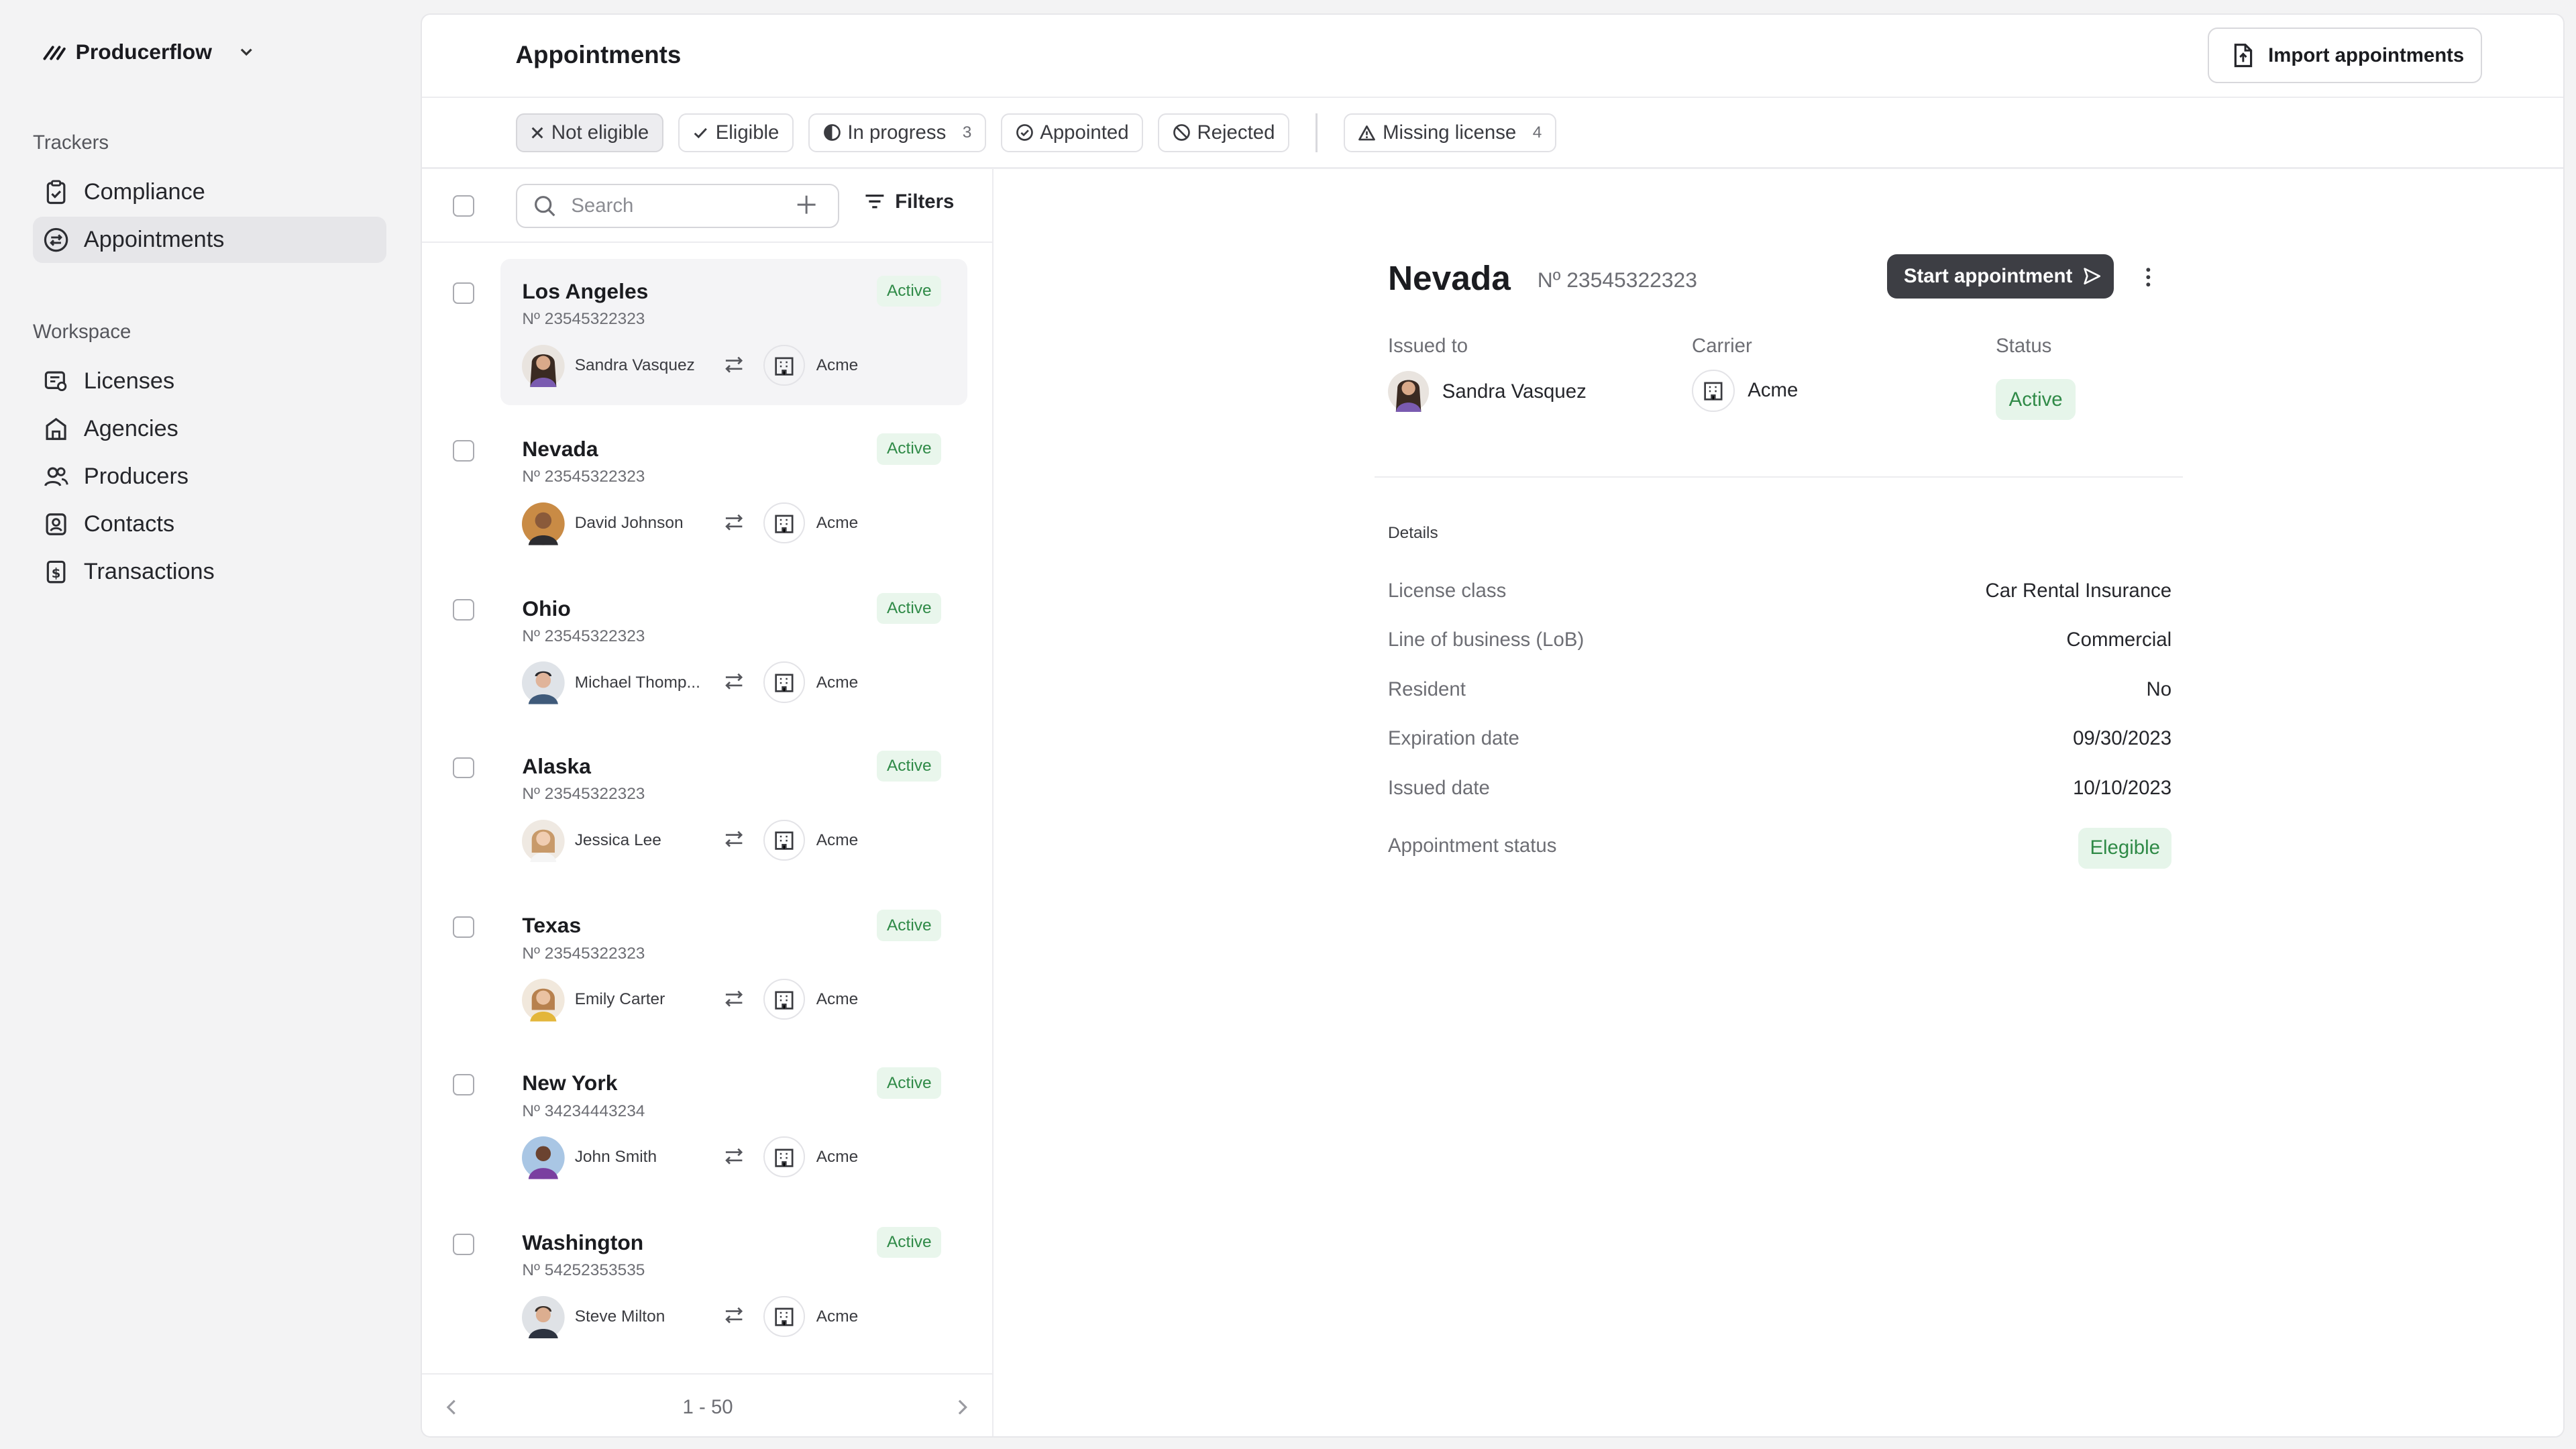 The width and height of the screenshot is (2576, 1449). What do you see at coordinates (81, 331) in the screenshot?
I see `section-title-workspace: Workspace` at bounding box center [81, 331].